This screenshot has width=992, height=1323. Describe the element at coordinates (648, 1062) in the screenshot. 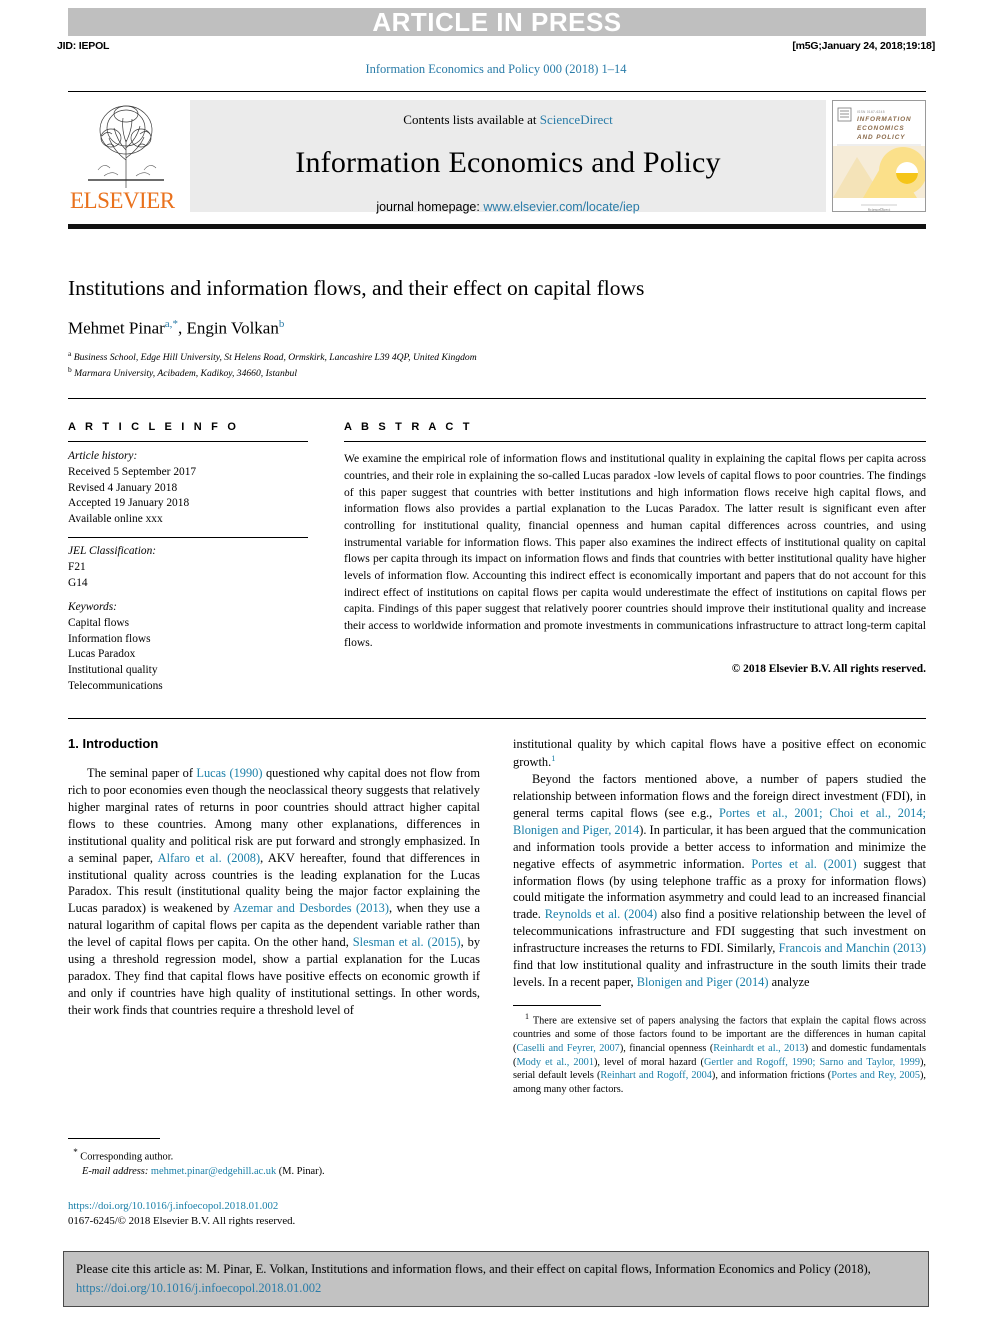

I see `footnote-text-seg: ), level of moral hazard (` at that location.